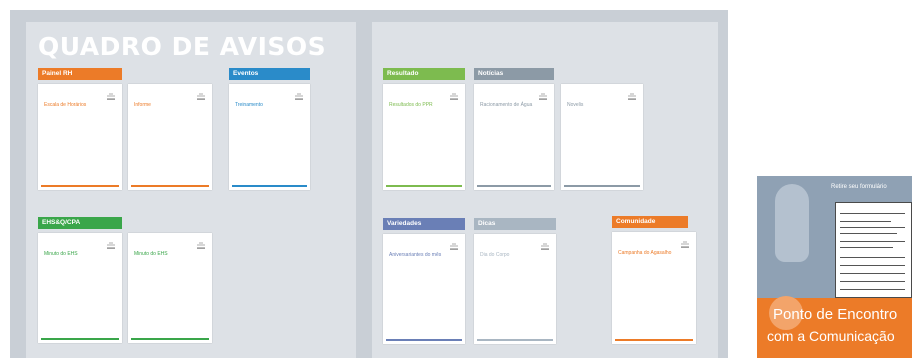 The height and width of the screenshot is (358, 912). What do you see at coordinates (514, 137) in the screenshot?
I see `notice-sheet: Racionamento de Água` at bounding box center [514, 137].